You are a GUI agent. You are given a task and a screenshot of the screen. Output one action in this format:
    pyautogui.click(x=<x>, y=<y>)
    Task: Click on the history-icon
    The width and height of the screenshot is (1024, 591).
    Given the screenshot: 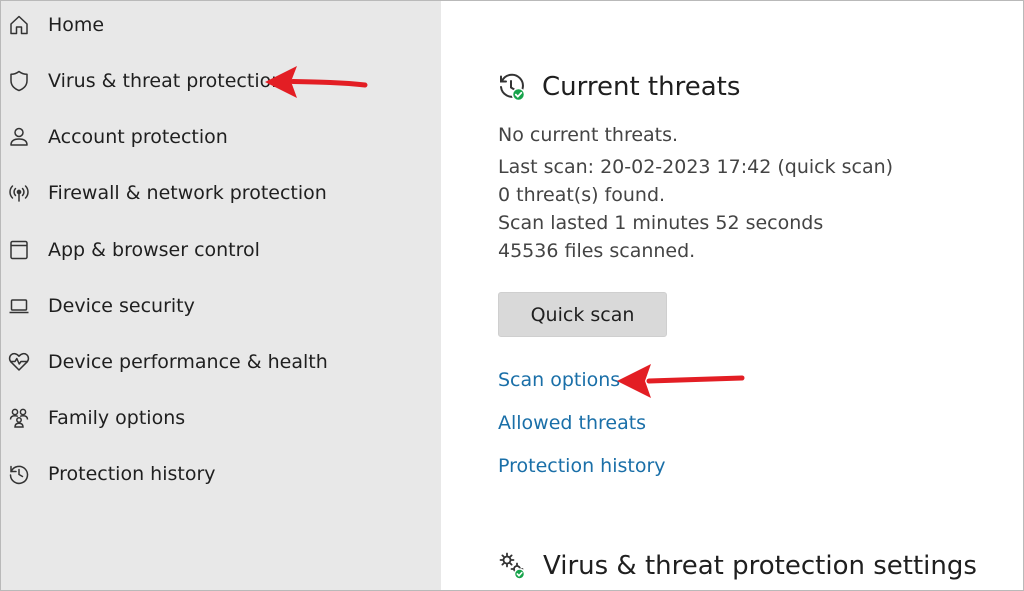 What is the action you would take?
    pyautogui.click(x=19, y=474)
    